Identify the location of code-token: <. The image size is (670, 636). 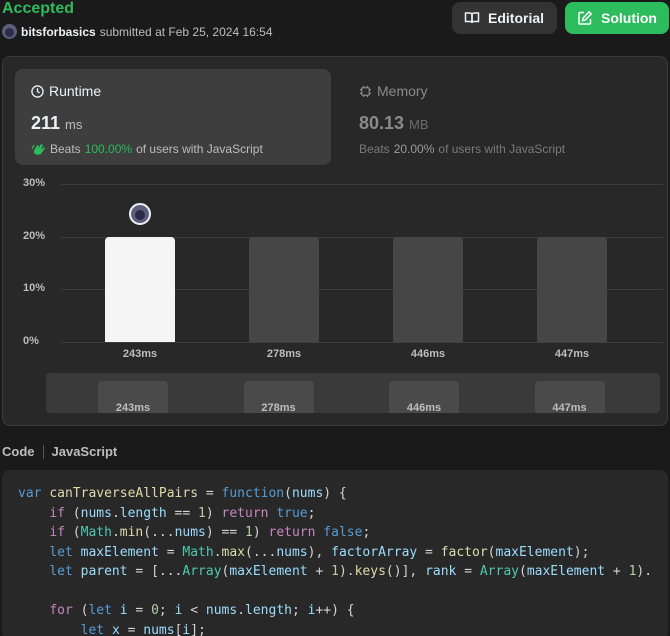
(194, 610).